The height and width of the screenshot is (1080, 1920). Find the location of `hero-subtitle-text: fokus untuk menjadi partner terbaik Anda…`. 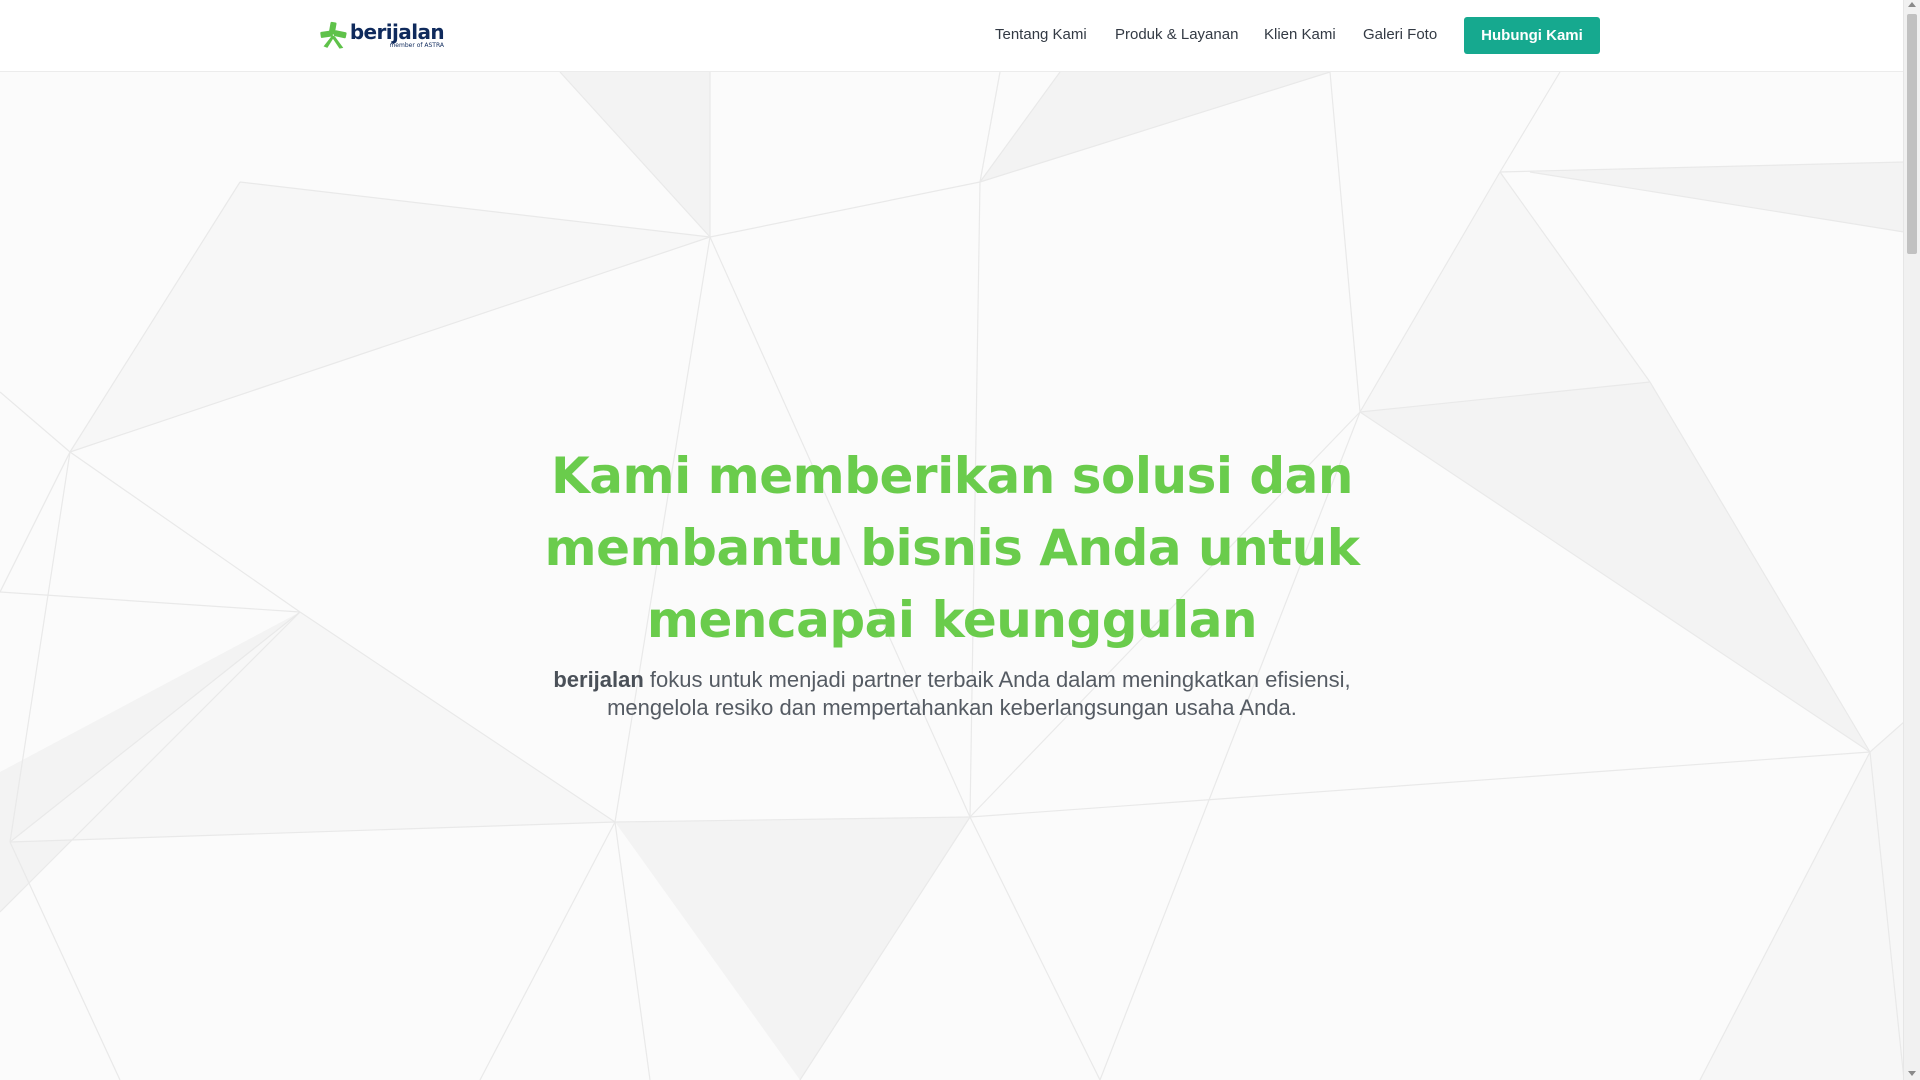

hero-subtitle-text: fokus untuk menjadi partner terbaik Anda… is located at coordinates (979, 693).